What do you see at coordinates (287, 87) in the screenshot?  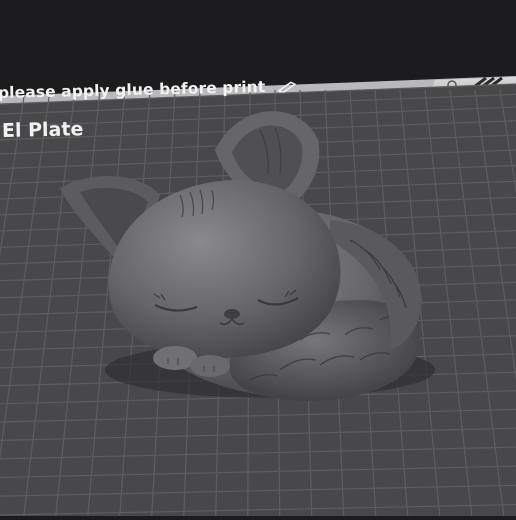 I see `pencil-icon` at bounding box center [287, 87].